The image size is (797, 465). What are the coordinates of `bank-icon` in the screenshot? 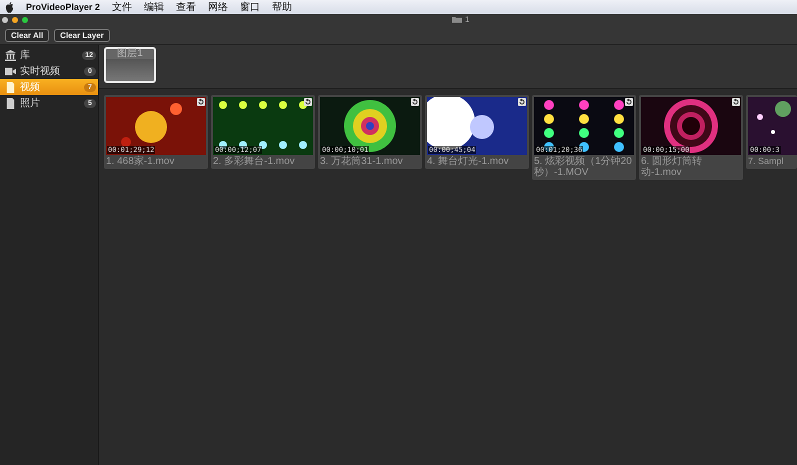 It's located at (10, 55).